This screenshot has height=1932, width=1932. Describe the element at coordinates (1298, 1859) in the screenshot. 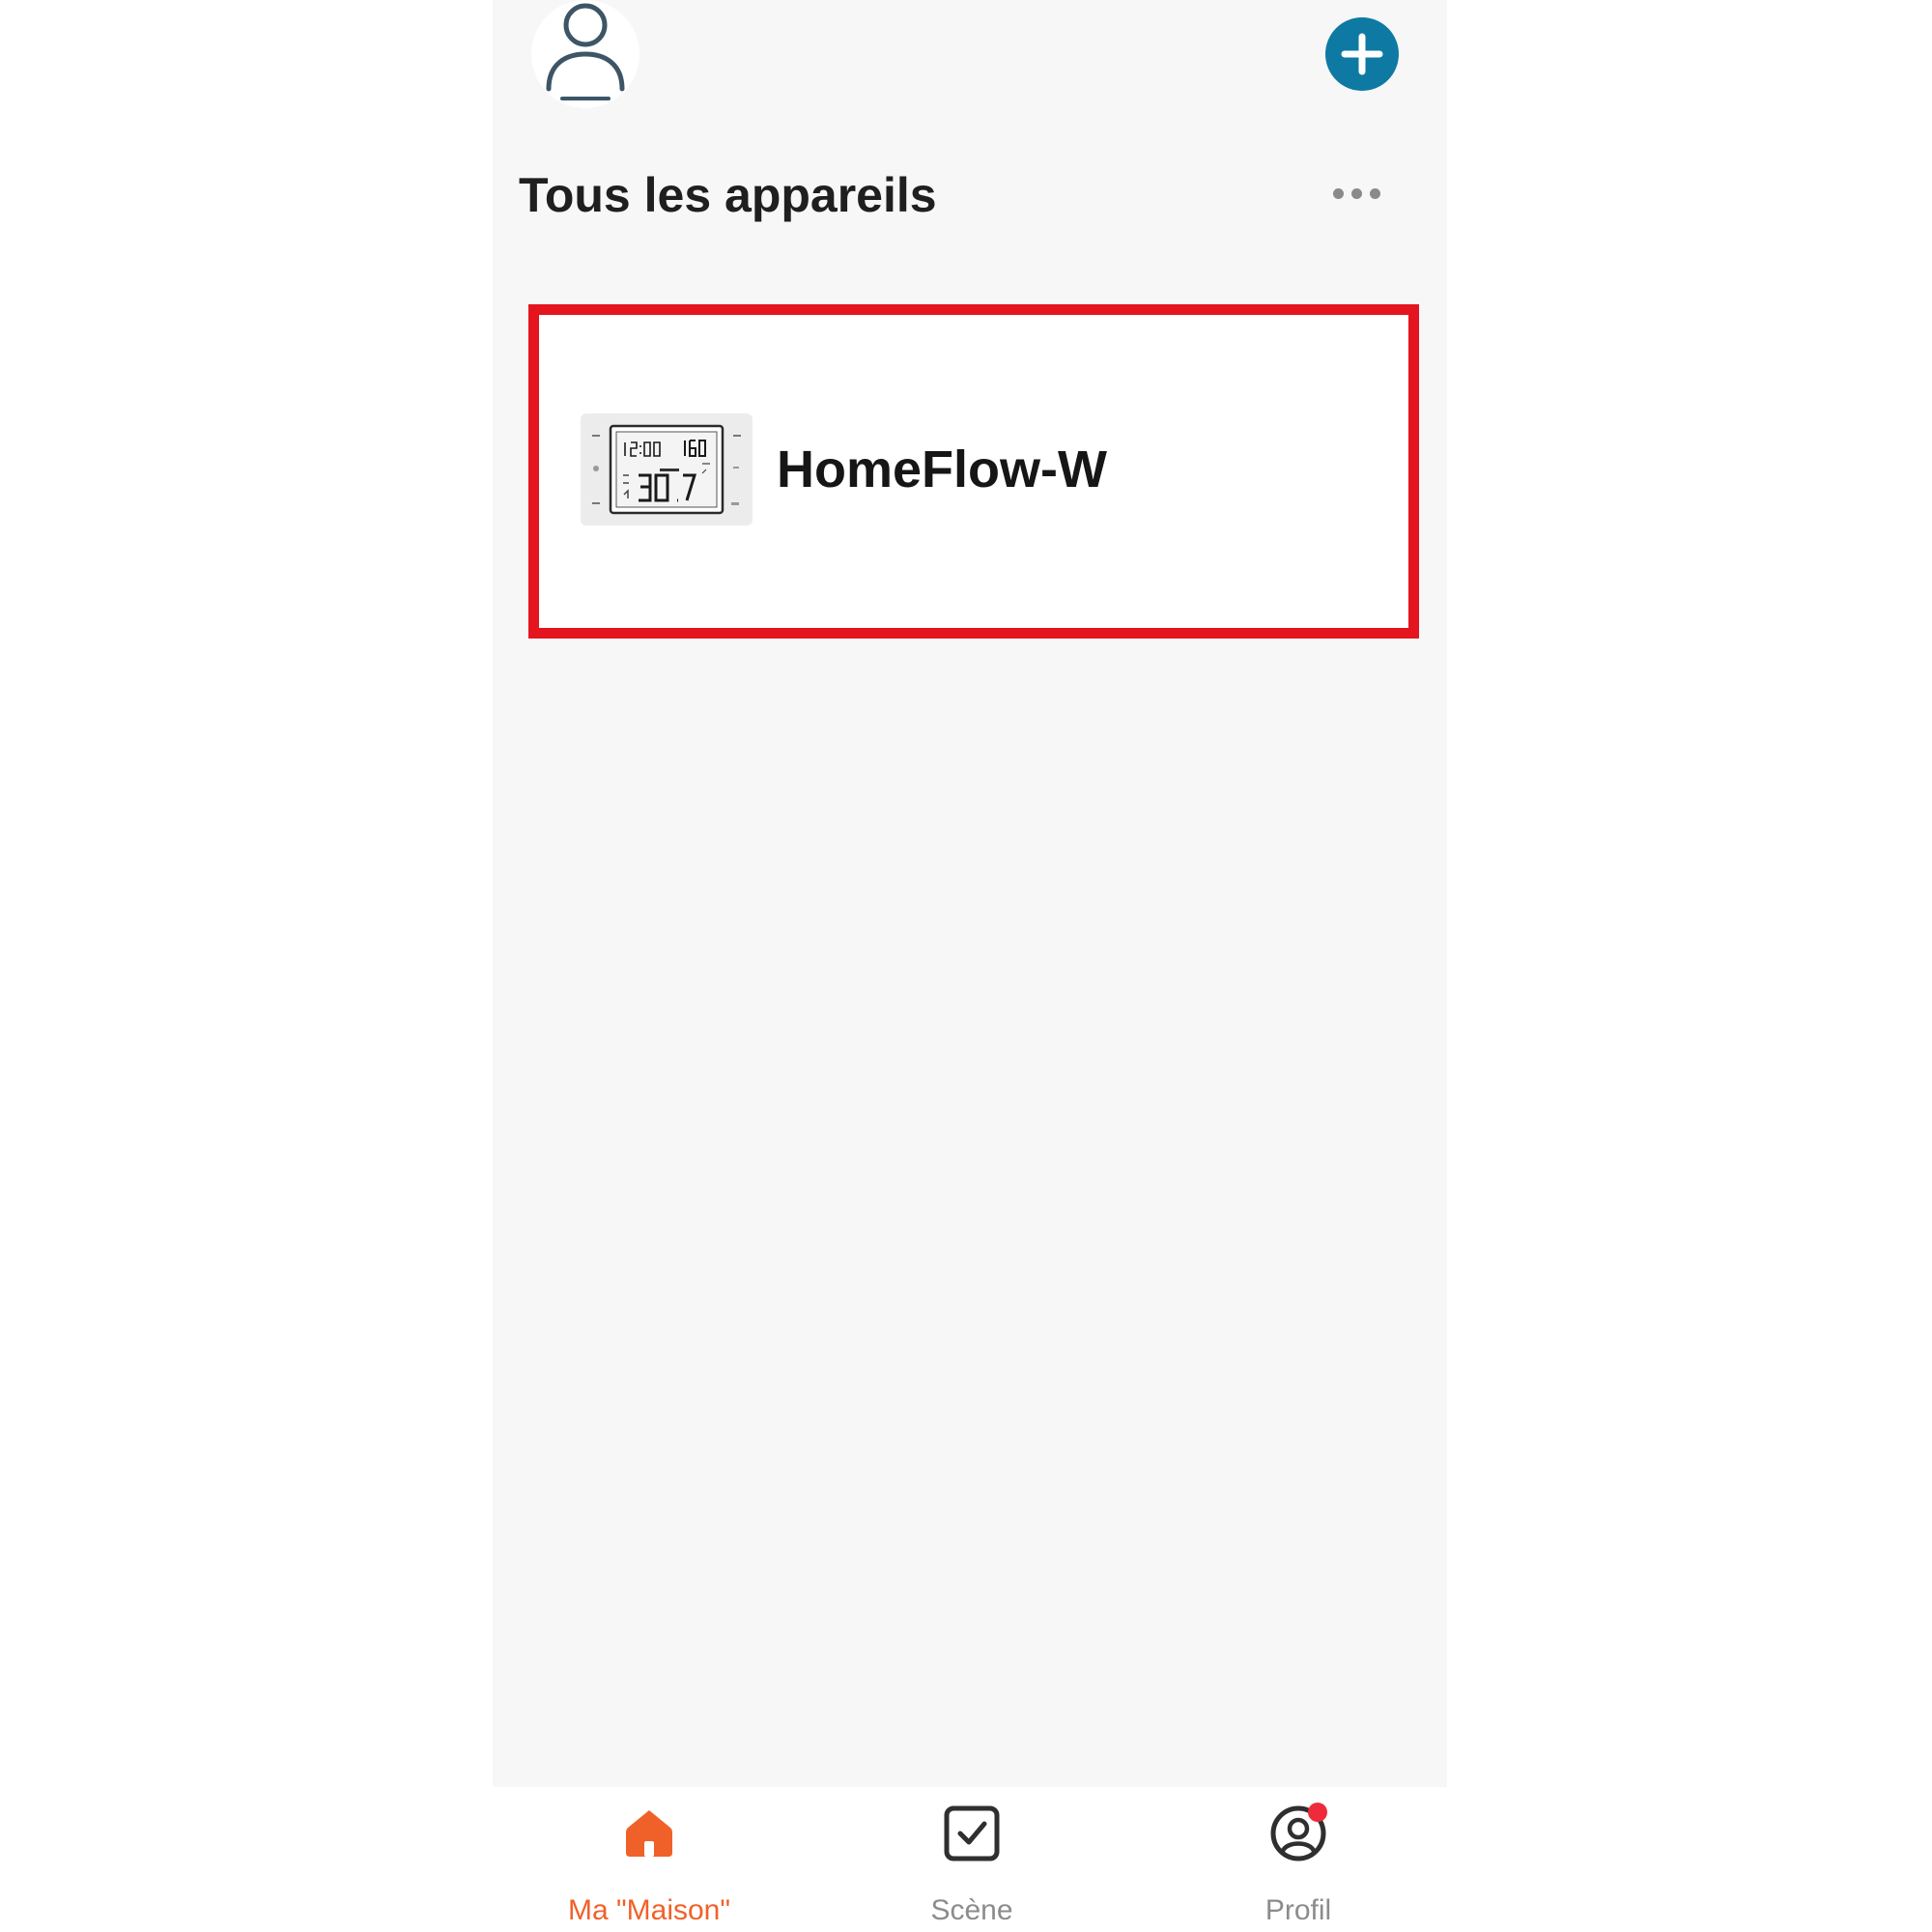

I see `nav-item-profil: Profil` at that location.